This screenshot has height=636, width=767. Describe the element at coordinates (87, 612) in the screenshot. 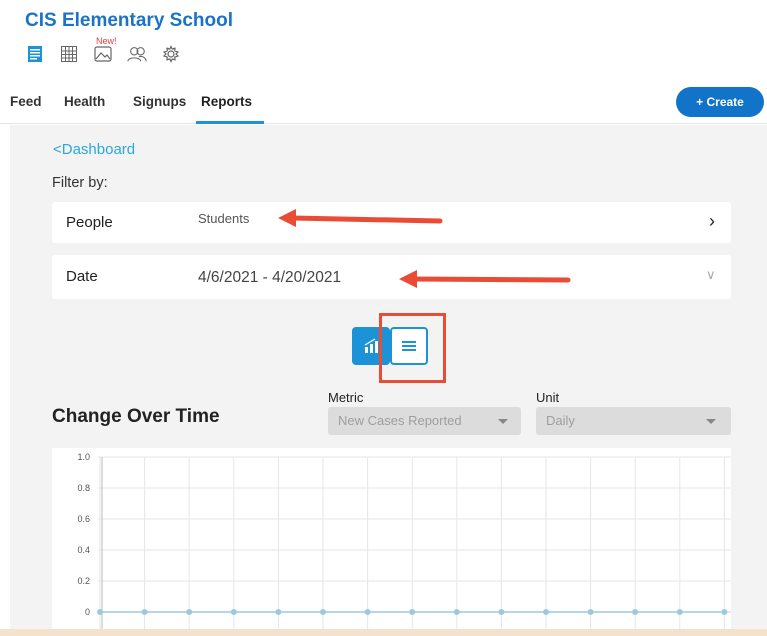

I see `y-tick-label: 0` at that location.